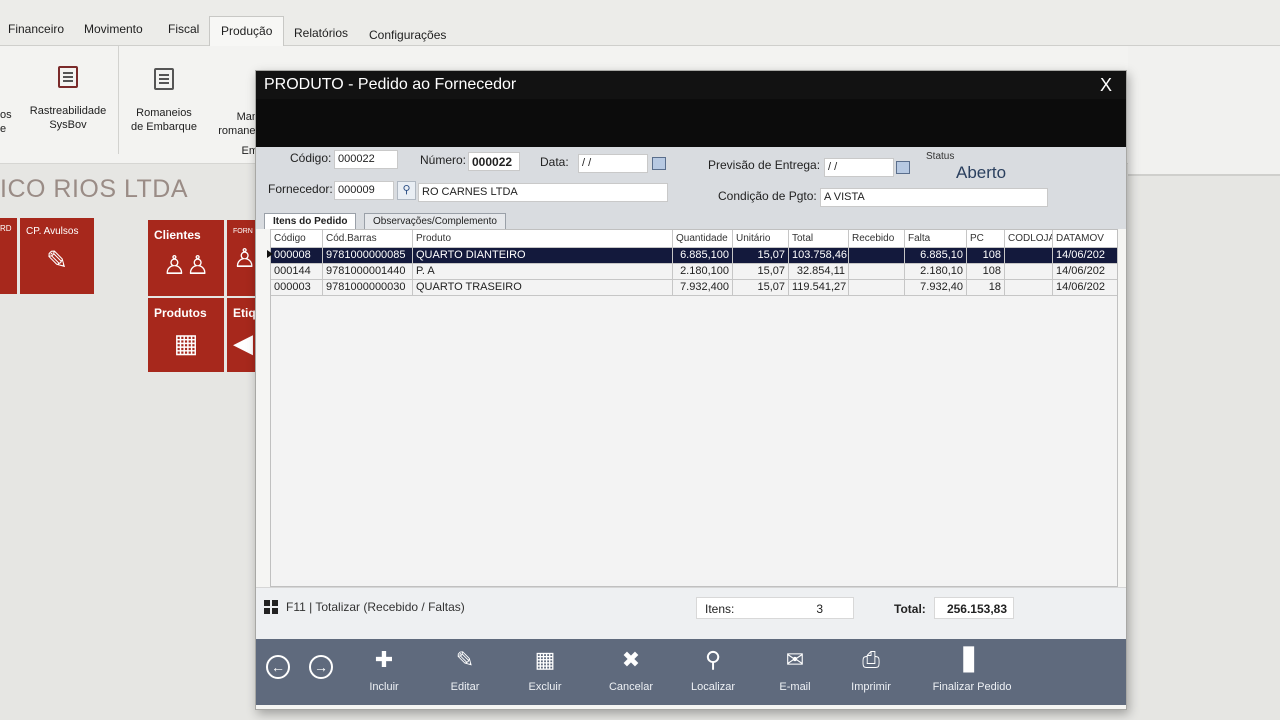 The width and height of the screenshot is (1280, 720). What do you see at coordinates (310, 221) in the screenshot?
I see `tab-itens-do-pedido: Itens do Pedido` at bounding box center [310, 221].